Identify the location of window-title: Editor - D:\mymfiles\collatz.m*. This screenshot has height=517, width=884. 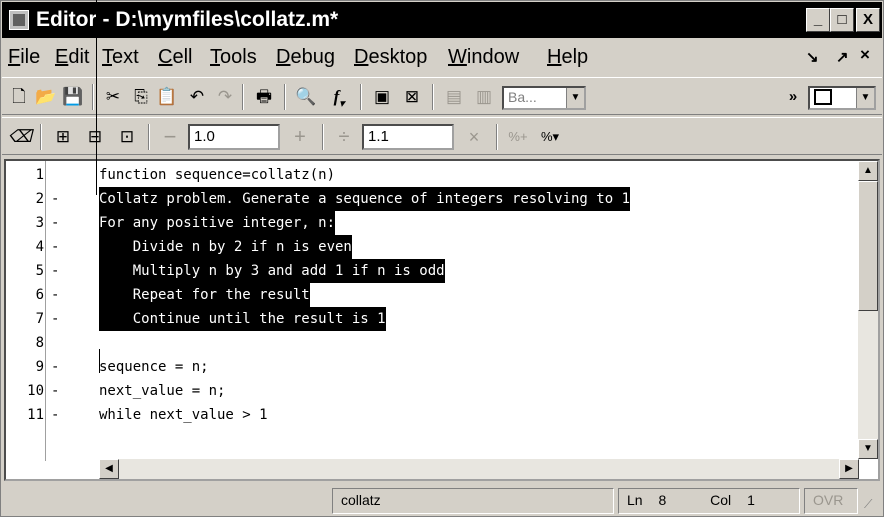
(187, 19).